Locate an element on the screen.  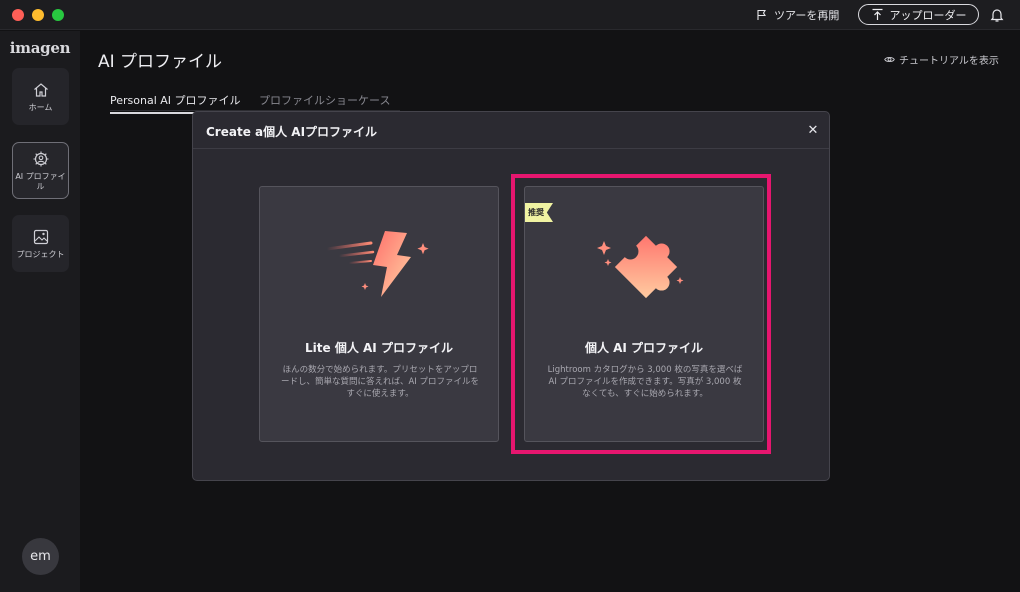
sidebar-item-label: ホーム is located at coordinates (40, 107).